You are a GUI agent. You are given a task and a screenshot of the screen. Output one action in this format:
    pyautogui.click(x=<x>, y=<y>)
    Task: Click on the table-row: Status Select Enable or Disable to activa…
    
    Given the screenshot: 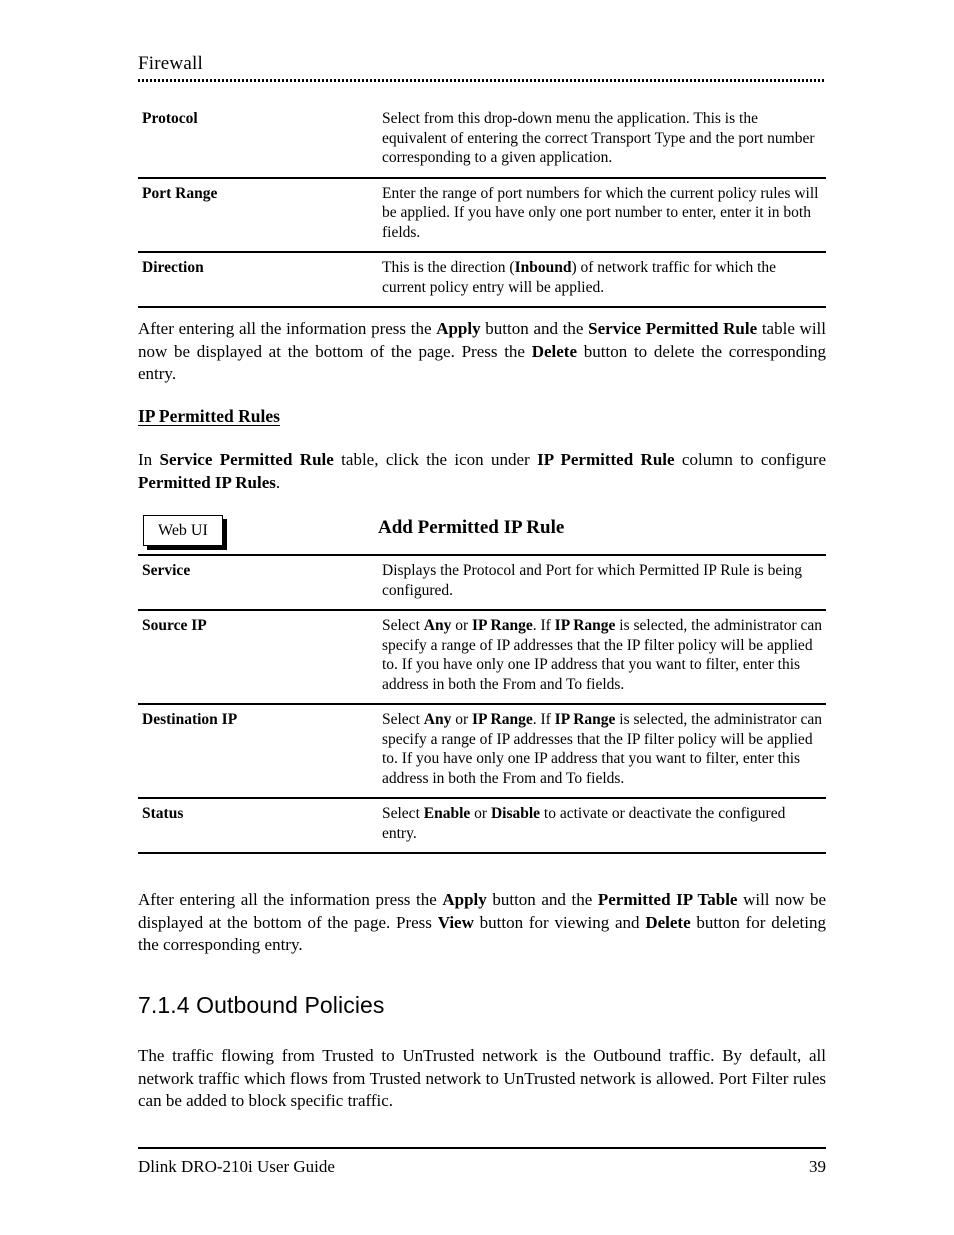 What is the action you would take?
    pyautogui.click(x=482, y=826)
    